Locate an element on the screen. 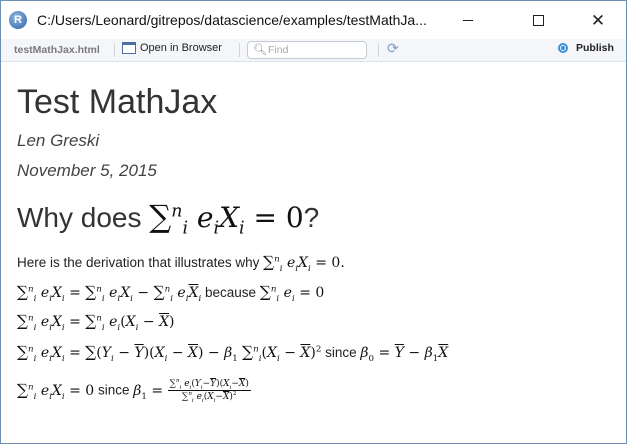  minimize-icon is located at coordinates (468, 20).